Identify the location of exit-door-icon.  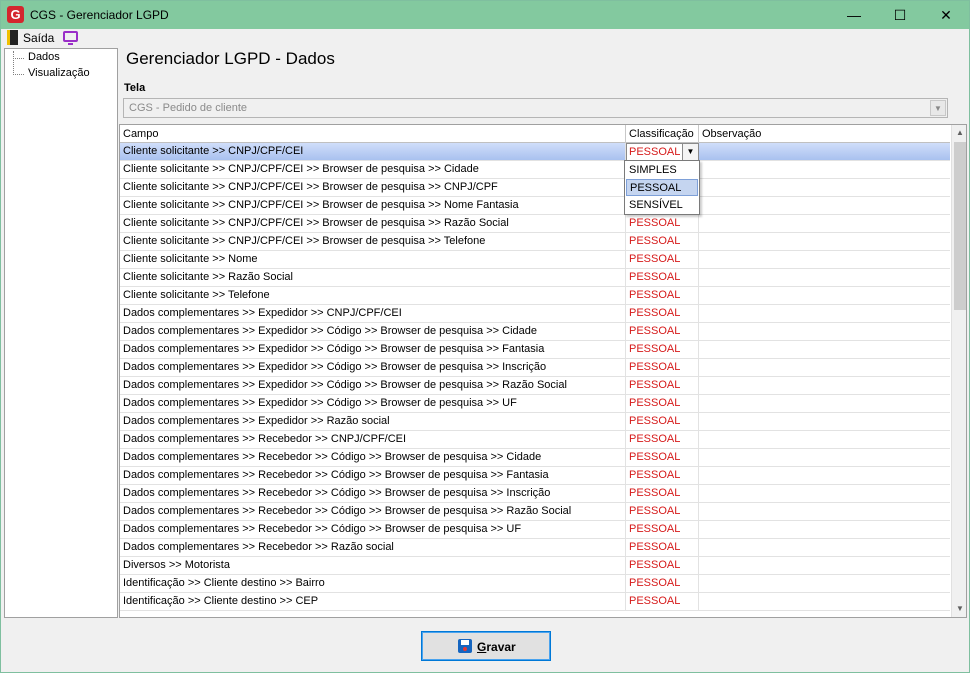
(12, 37).